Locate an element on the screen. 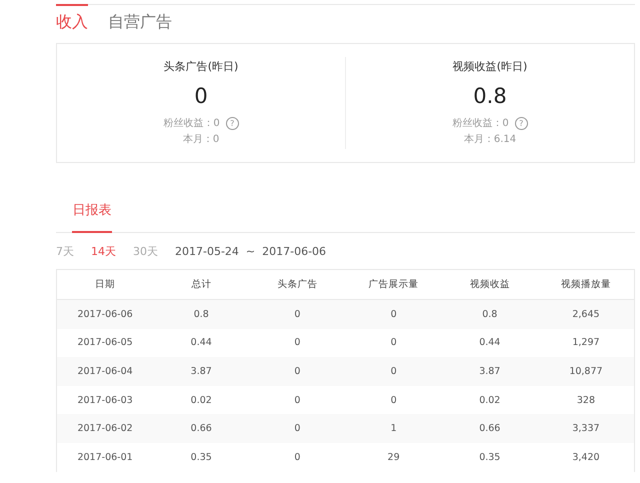 This screenshot has height=483, width=640. table-cell-text: 328 is located at coordinates (586, 400).